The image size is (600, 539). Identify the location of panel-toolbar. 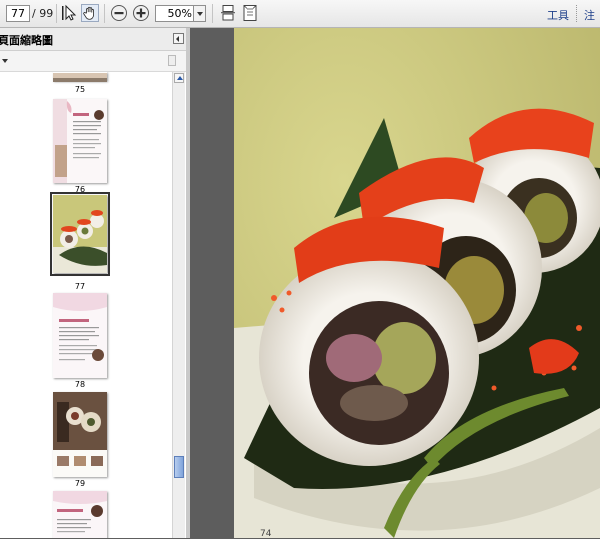
(93, 61).